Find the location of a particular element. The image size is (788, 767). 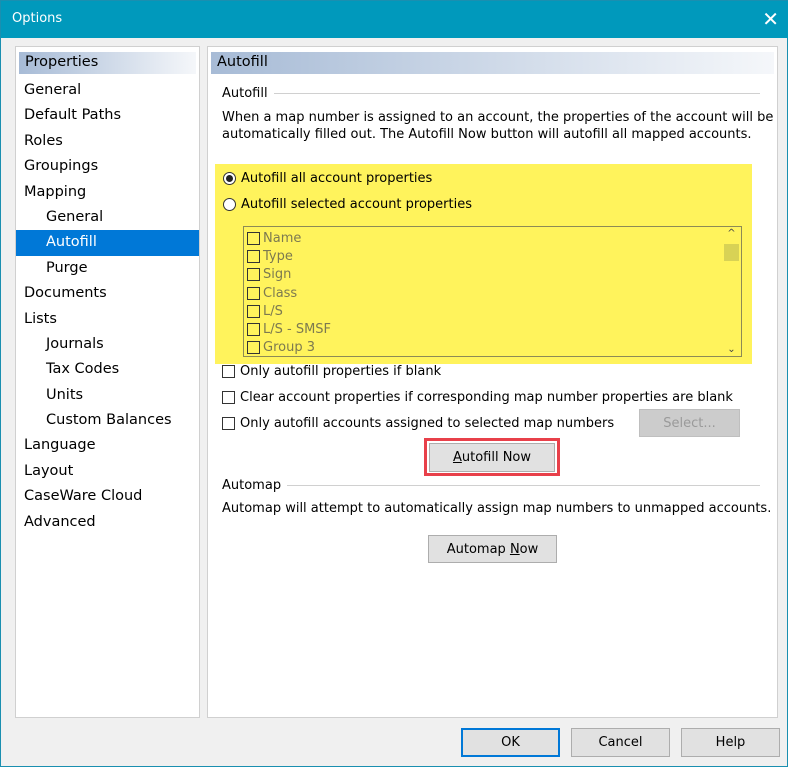

autofill-group-label: Autofill is located at coordinates (491, 93).